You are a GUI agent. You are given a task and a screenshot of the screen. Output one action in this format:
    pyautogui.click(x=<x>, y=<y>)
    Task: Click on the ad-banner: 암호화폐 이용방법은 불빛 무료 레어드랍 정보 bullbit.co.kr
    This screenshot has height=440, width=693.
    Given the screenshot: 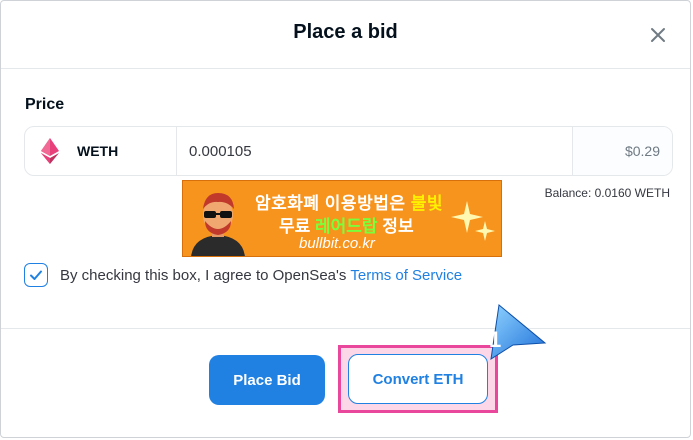 What is the action you would take?
    pyautogui.click(x=342, y=218)
    